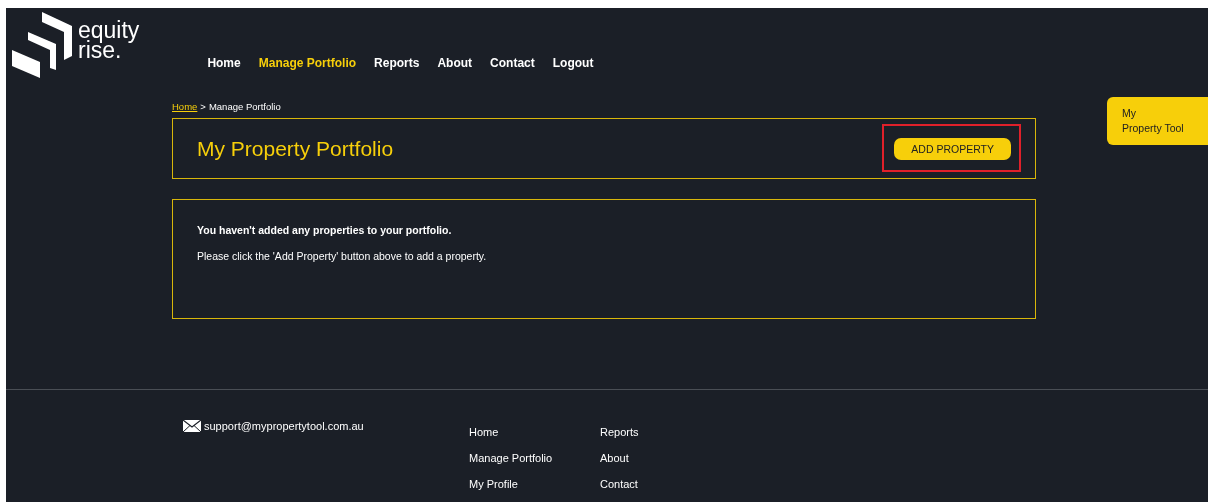 Image resolution: width=1214 pixels, height=502 pixels. What do you see at coordinates (397, 63) in the screenshot?
I see `nav-link: Reports` at bounding box center [397, 63].